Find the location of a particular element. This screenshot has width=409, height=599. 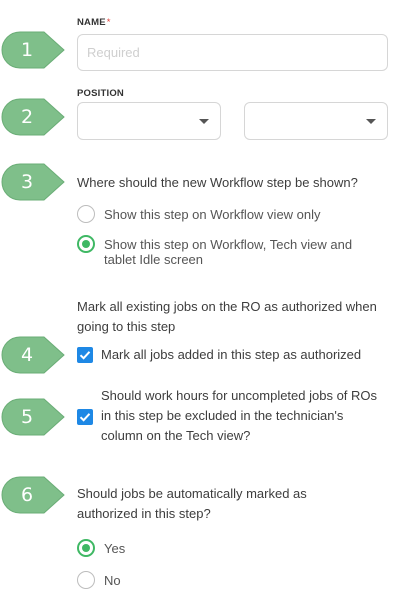

step-marker-6: 6 is located at coordinates (33, 495).